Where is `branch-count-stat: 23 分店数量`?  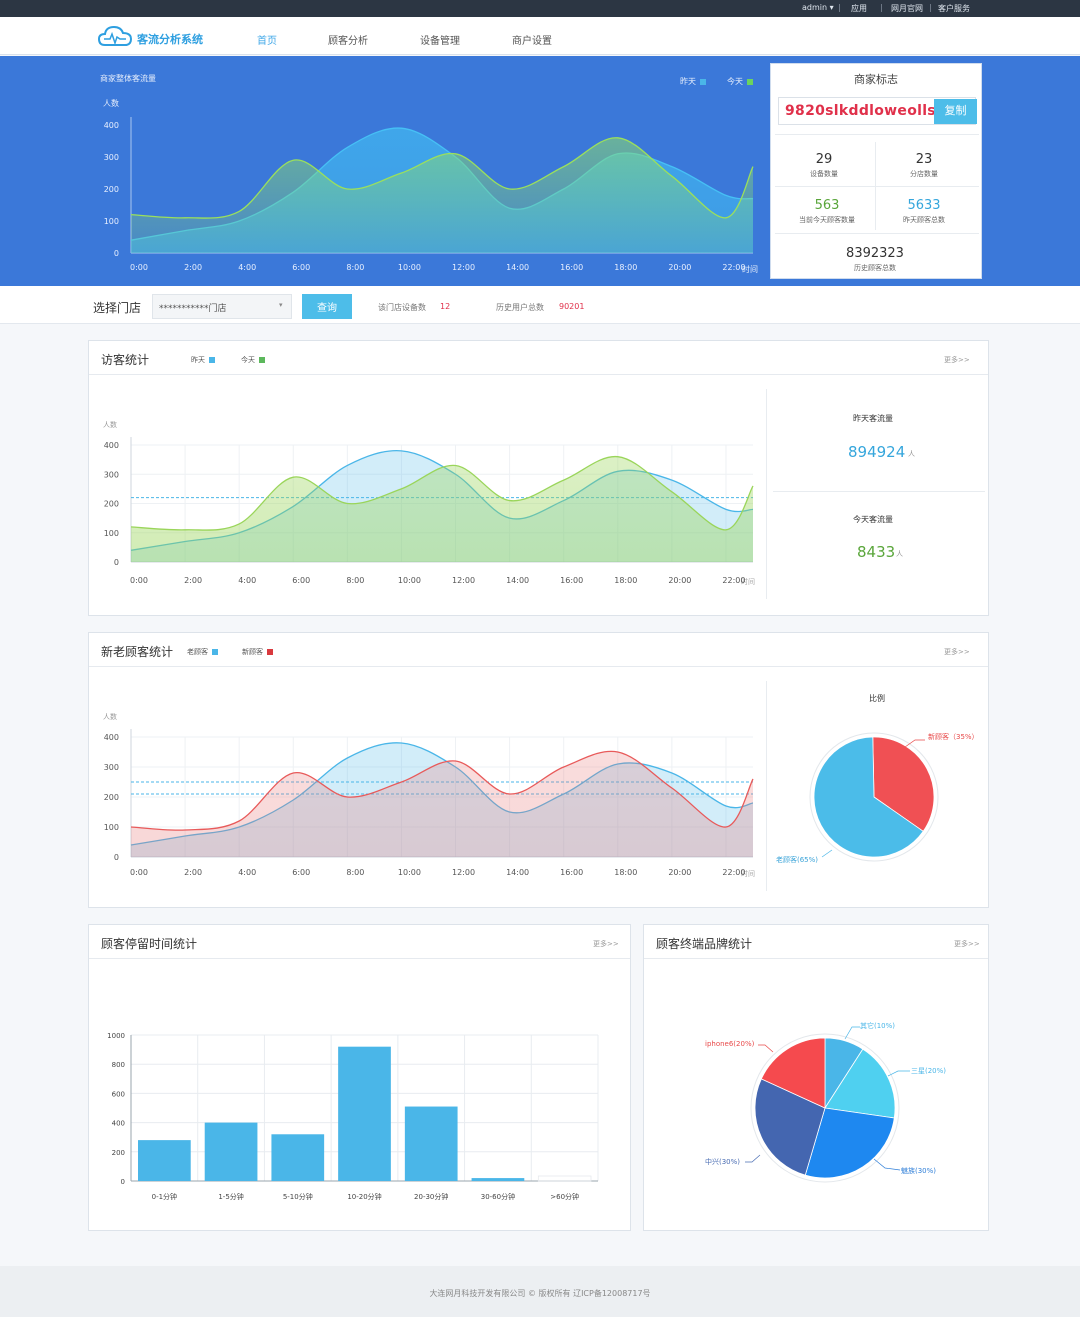
branch-count-stat: 23 分店数量 is located at coordinates (924, 165).